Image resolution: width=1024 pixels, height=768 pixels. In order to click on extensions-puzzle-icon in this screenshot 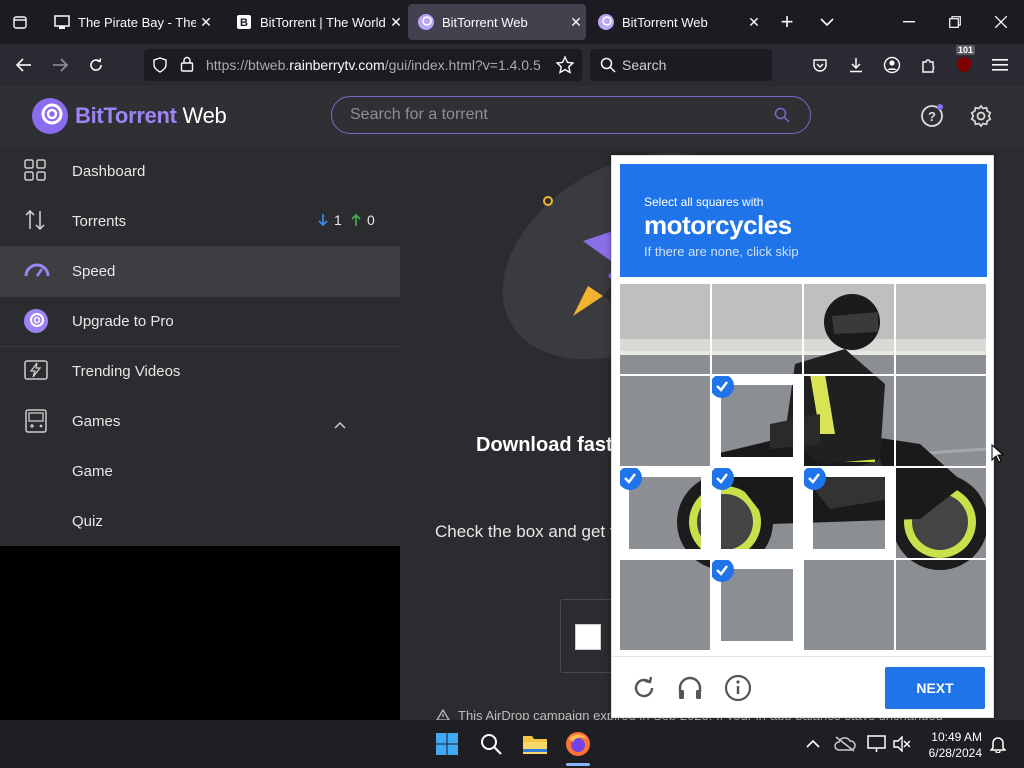, I will do `click(928, 65)`.